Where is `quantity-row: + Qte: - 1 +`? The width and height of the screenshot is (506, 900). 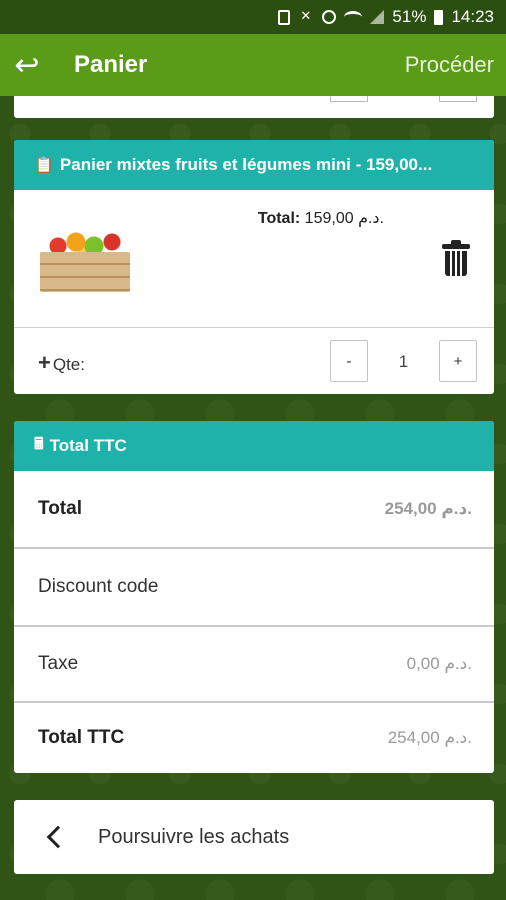 quantity-row: + Qte: - 1 + is located at coordinates (254, 361).